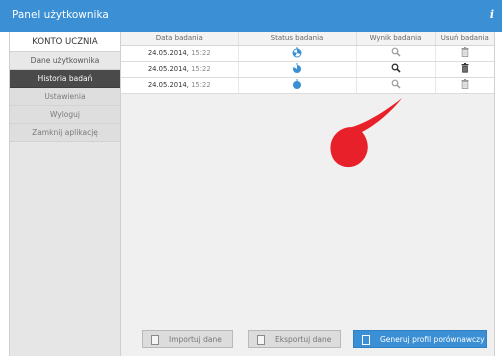 Image resolution: width=502 pixels, height=356 pixels. I want to click on status-complete-icon, so click(297, 83).